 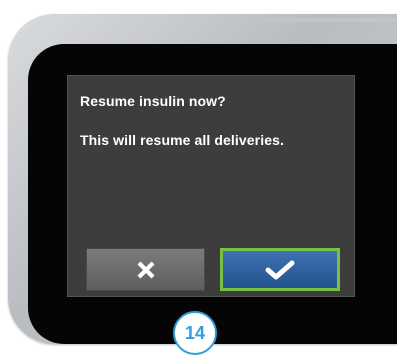 I want to click on checkmark-icon, so click(x=280, y=270).